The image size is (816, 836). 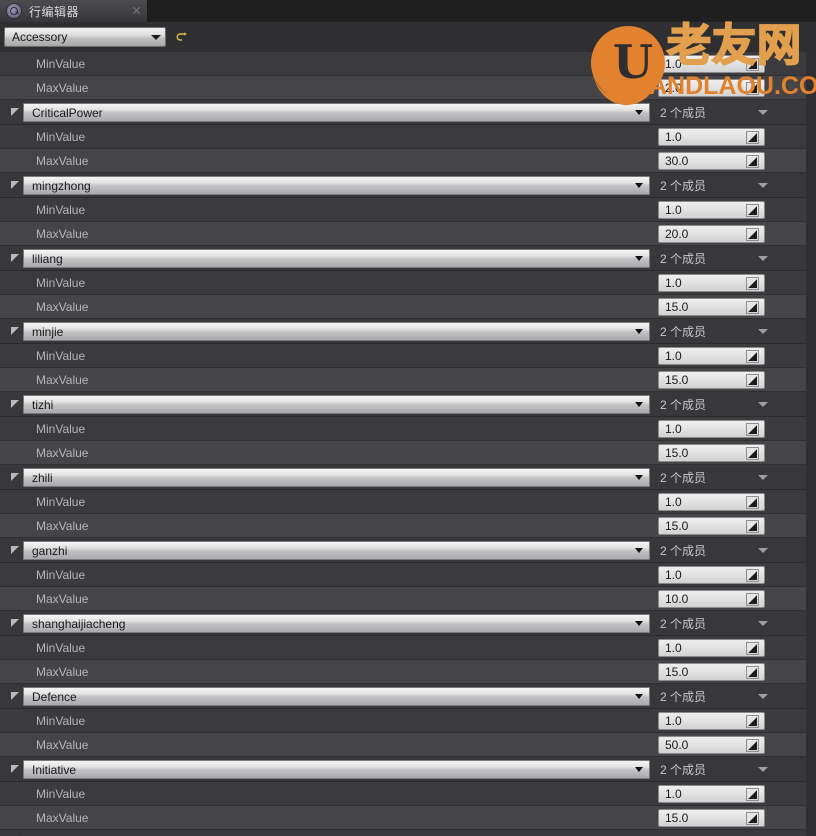 What do you see at coordinates (336, 185) in the screenshot?
I see `group-name-combobox: mingzhong` at bounding box center [336, 185].